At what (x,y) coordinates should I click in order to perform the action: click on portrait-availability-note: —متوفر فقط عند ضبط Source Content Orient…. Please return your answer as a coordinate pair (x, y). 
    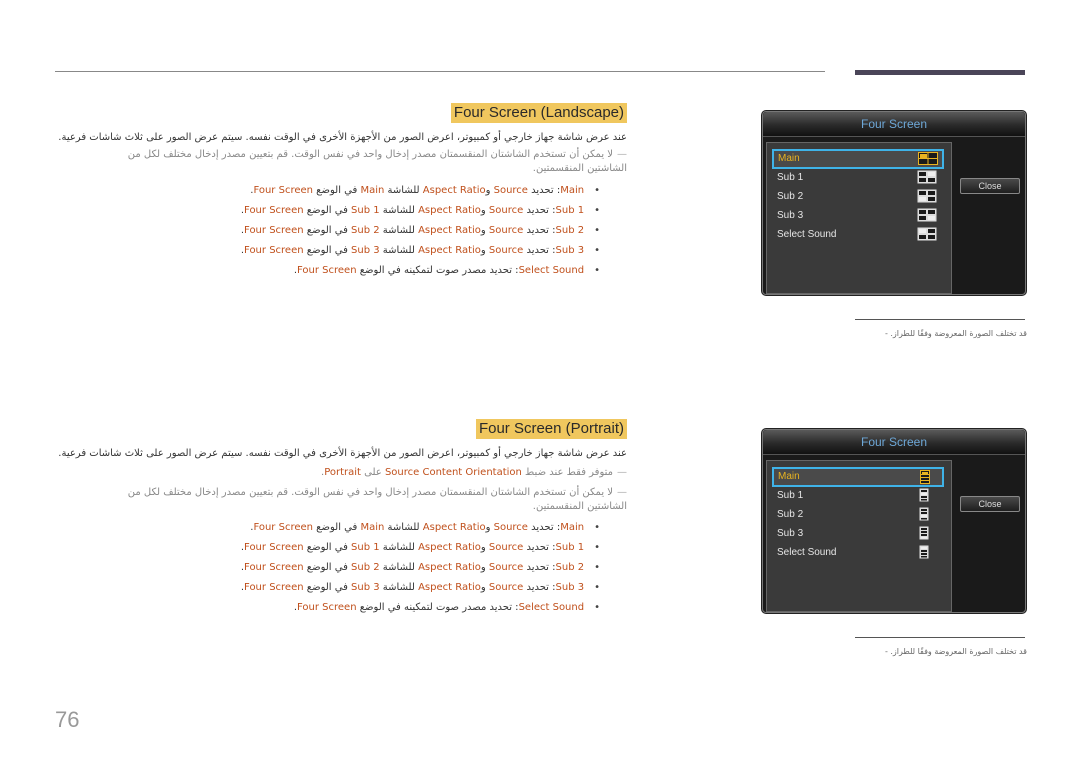
    Looking at the image, I should click on (474, 472).